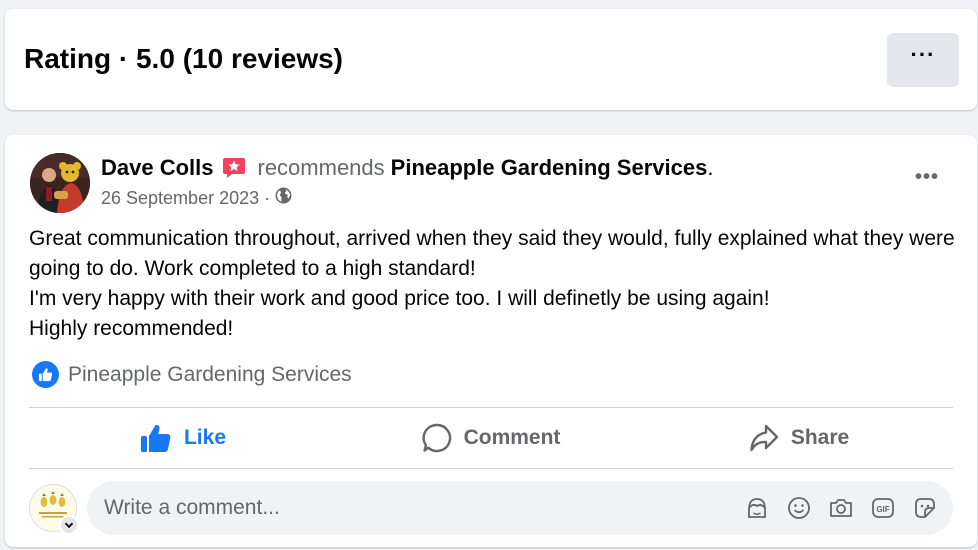 The image size is (978, 550). I want to click on share-button: Share, so click(799, 438).